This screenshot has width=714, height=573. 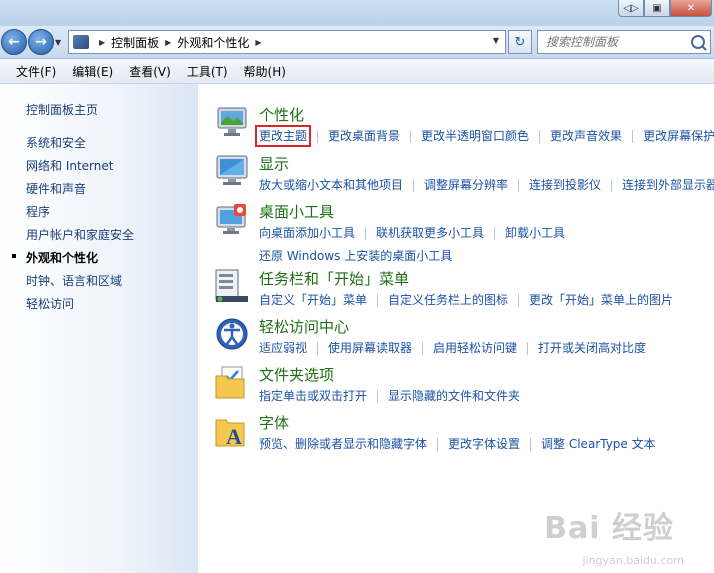 What do you see at coordinates (281, 114) in the screenshot?
I see `category-title: 个性化` at bounding box center [281, 114].